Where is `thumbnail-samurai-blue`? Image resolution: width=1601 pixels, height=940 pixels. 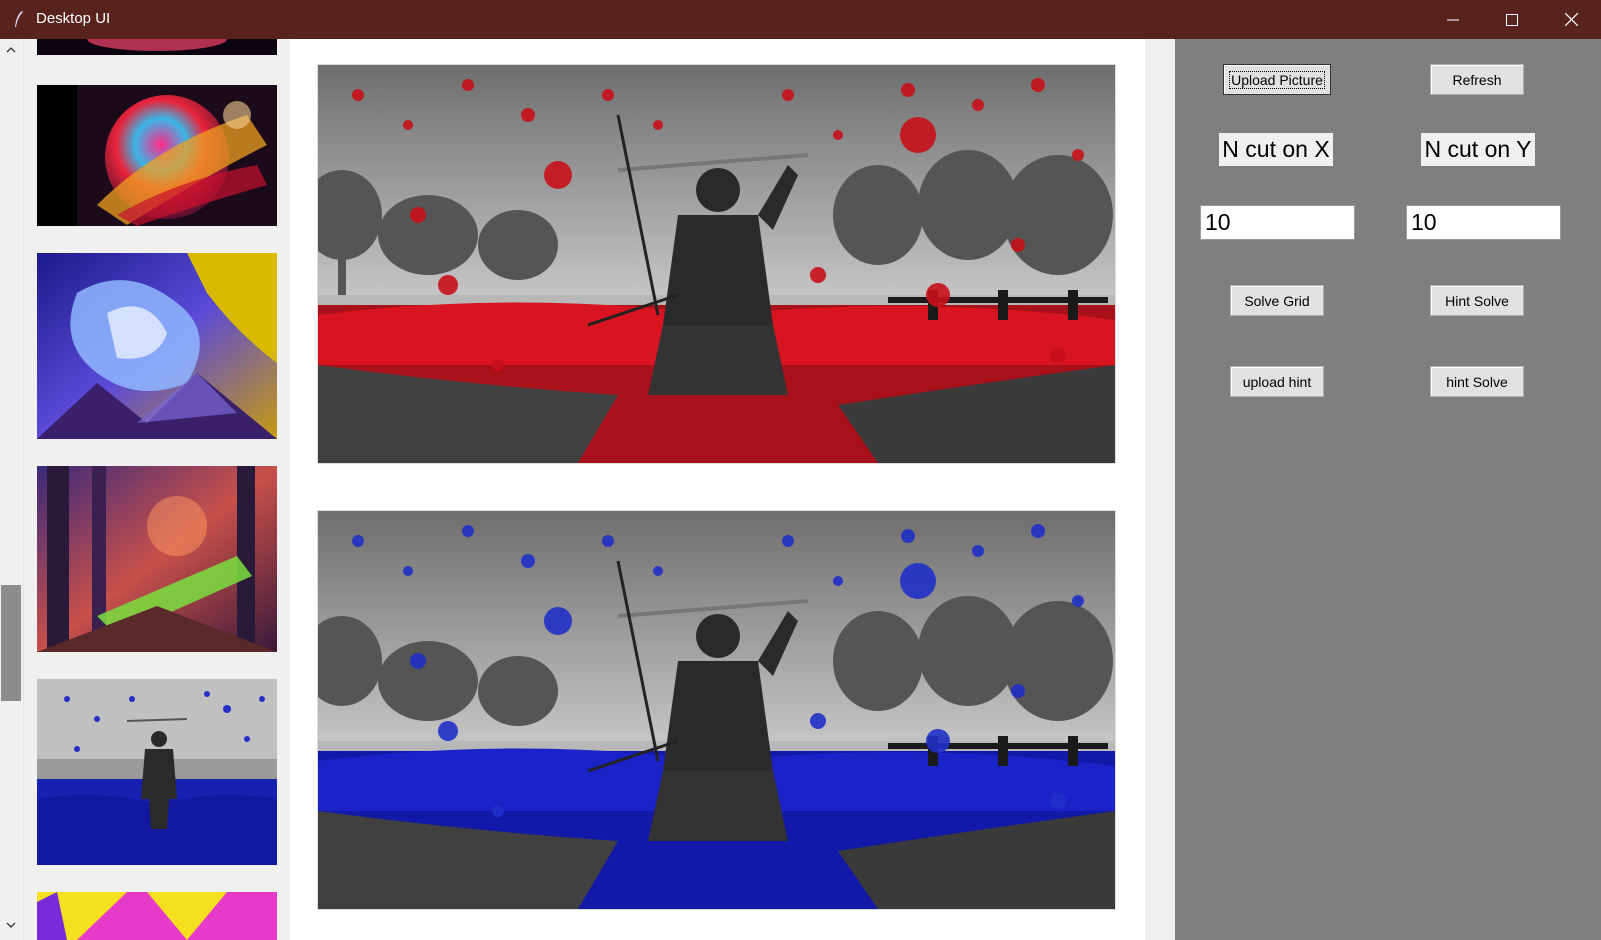 thumbnail-samurai-blue is located at coordinates (157, 772).